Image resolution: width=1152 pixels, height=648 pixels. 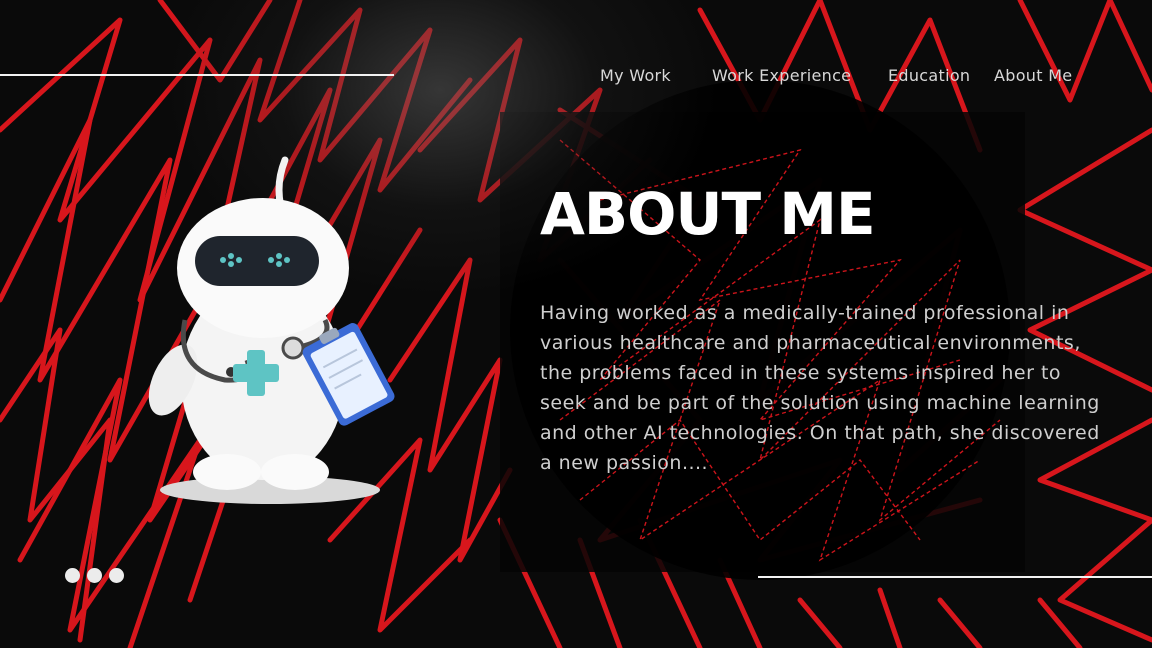 What do you see at coordinates (1033, 75) in the screenshot?
I see `nav-item-about-me: About Me` at bounding box center [1033, 75].